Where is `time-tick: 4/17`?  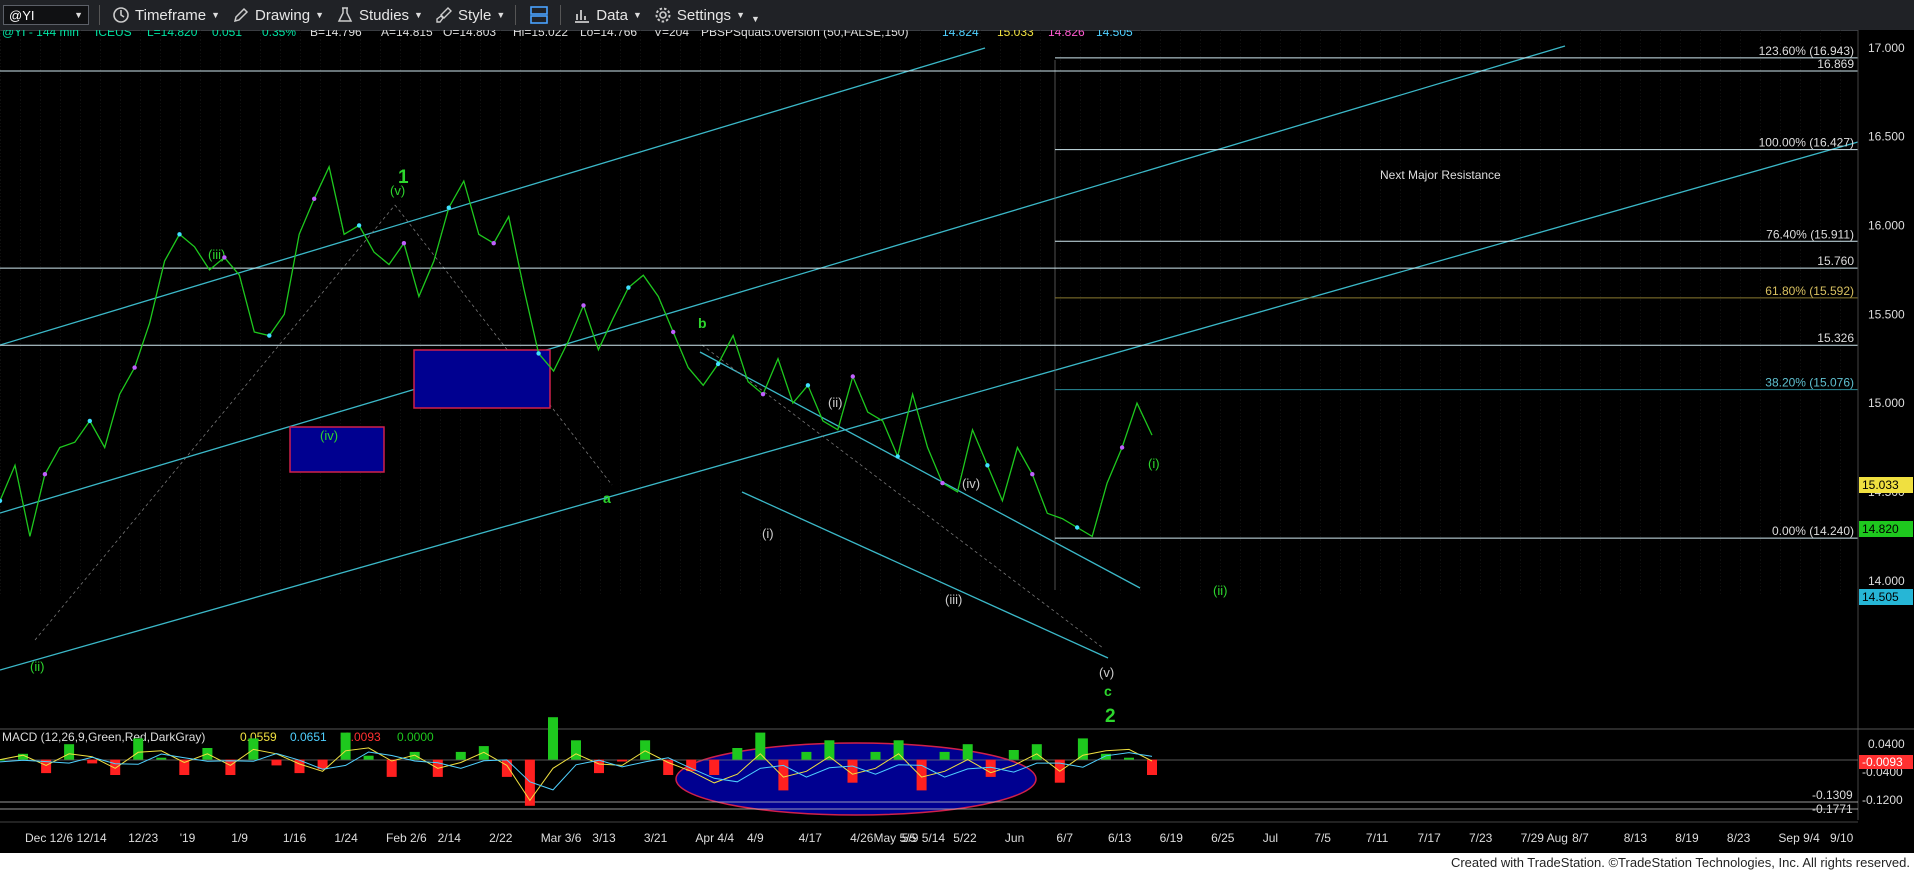
time-tick: 4/17 is located at coordinates (811, 838).